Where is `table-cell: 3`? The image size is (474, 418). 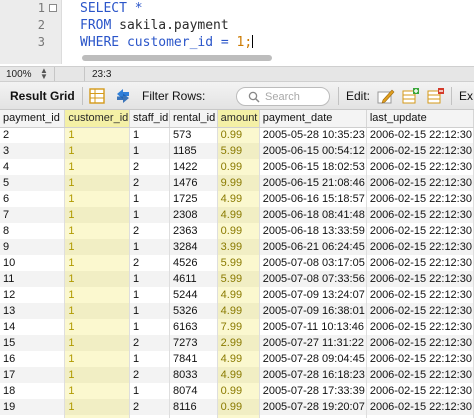
table-cell: 3 is located at coordinates (33, 151).